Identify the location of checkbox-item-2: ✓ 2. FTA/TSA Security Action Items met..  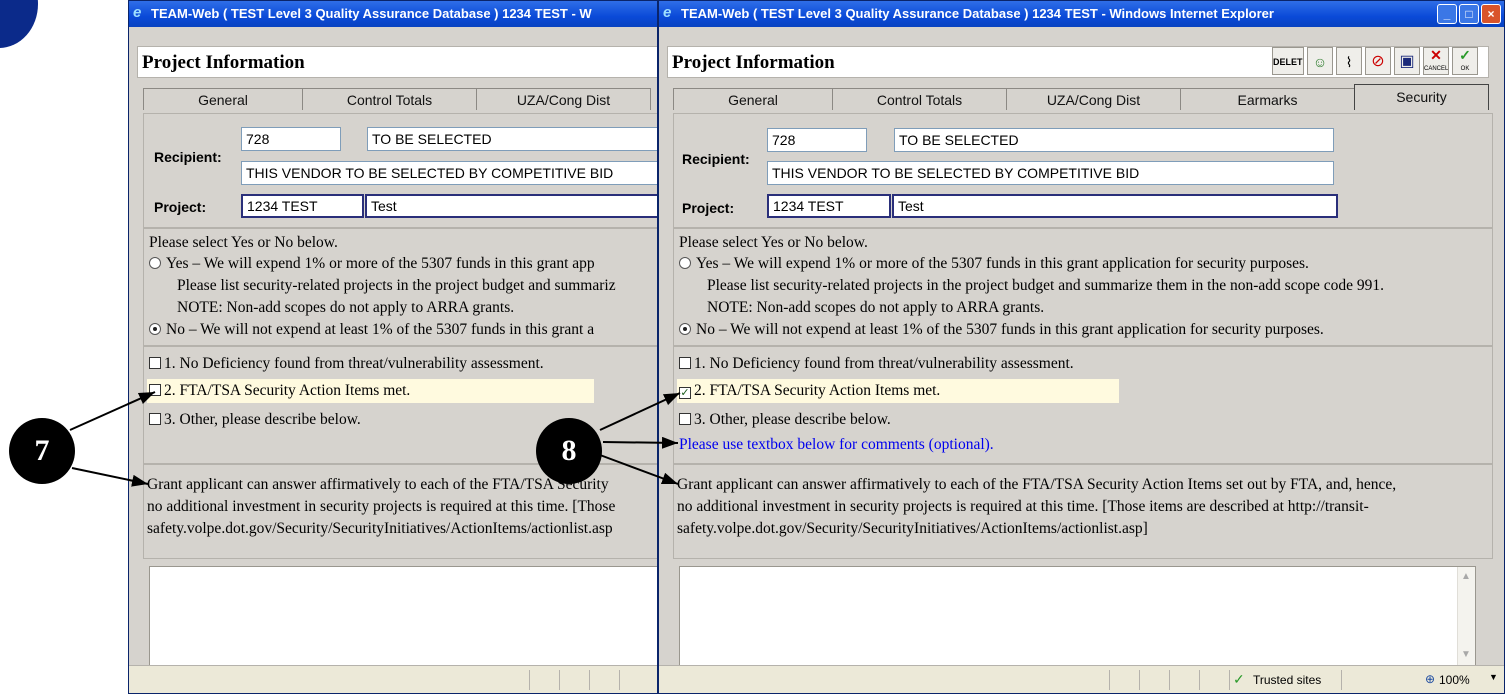
(898, 391).